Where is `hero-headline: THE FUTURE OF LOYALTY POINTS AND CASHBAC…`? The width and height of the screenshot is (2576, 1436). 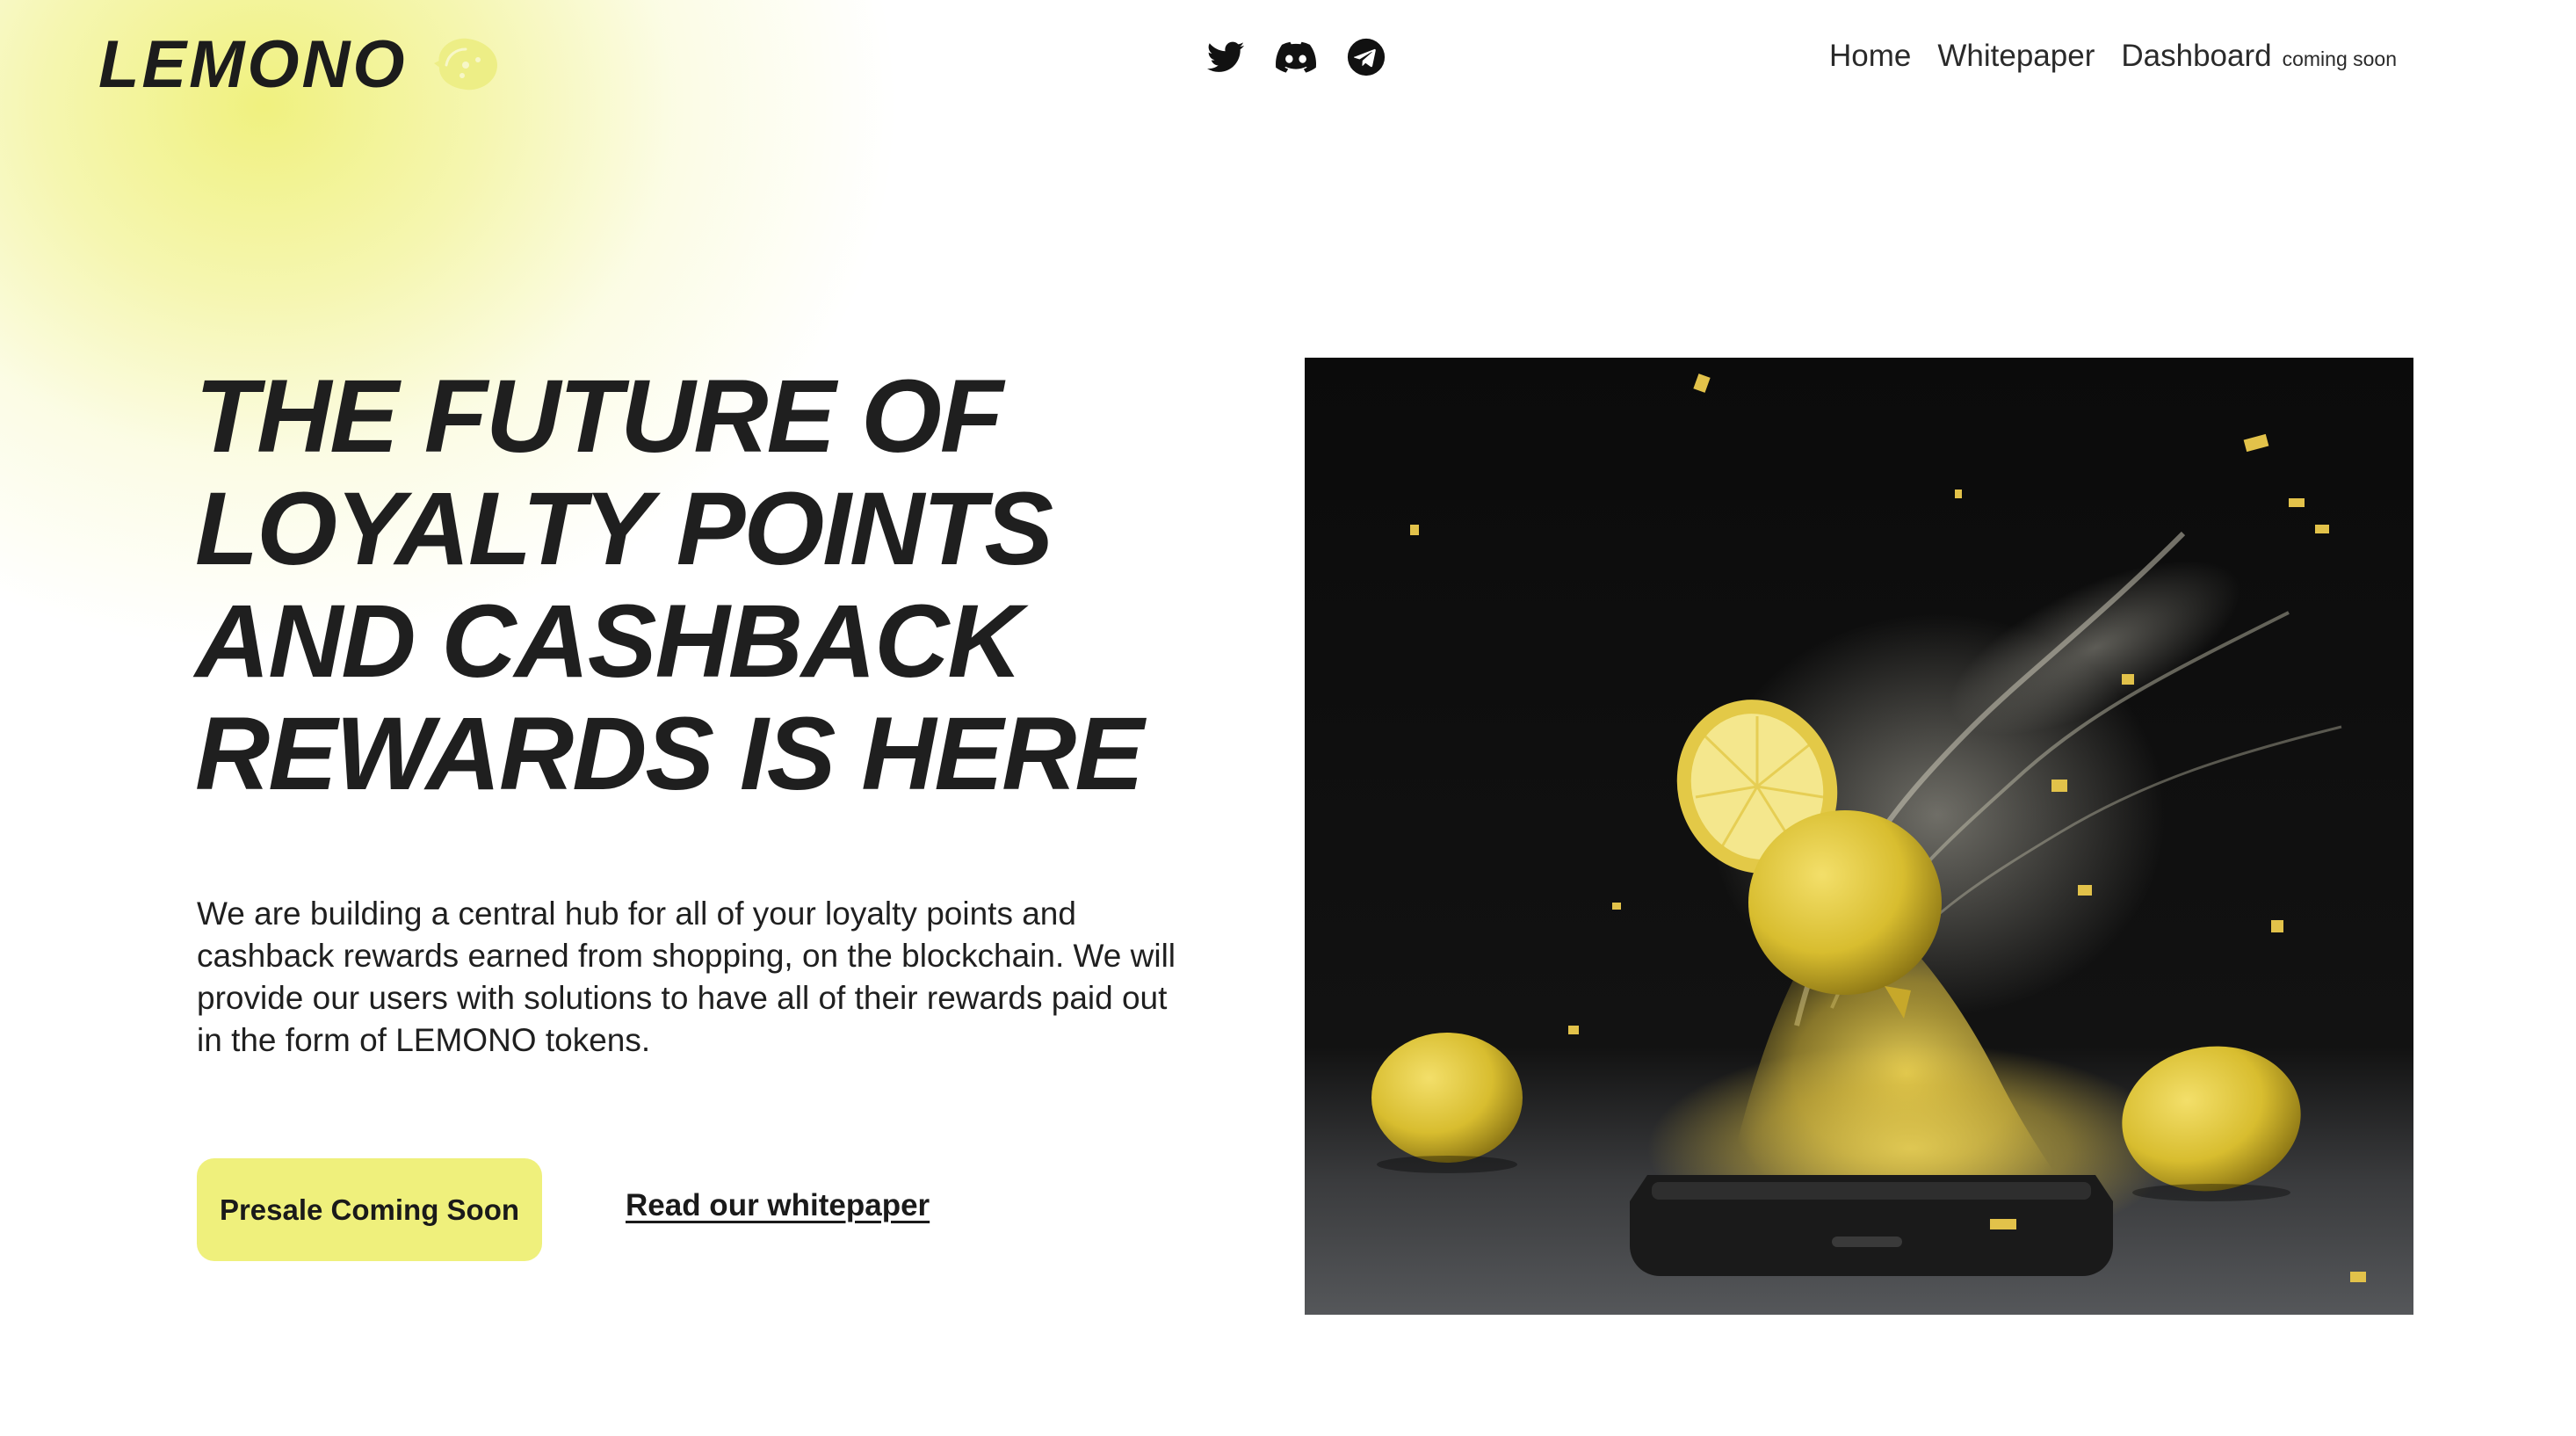 hero-headline: THE FUTURE OF LOYALTY POINTS AND CASHBAC… is located at coordinates (722, 585).